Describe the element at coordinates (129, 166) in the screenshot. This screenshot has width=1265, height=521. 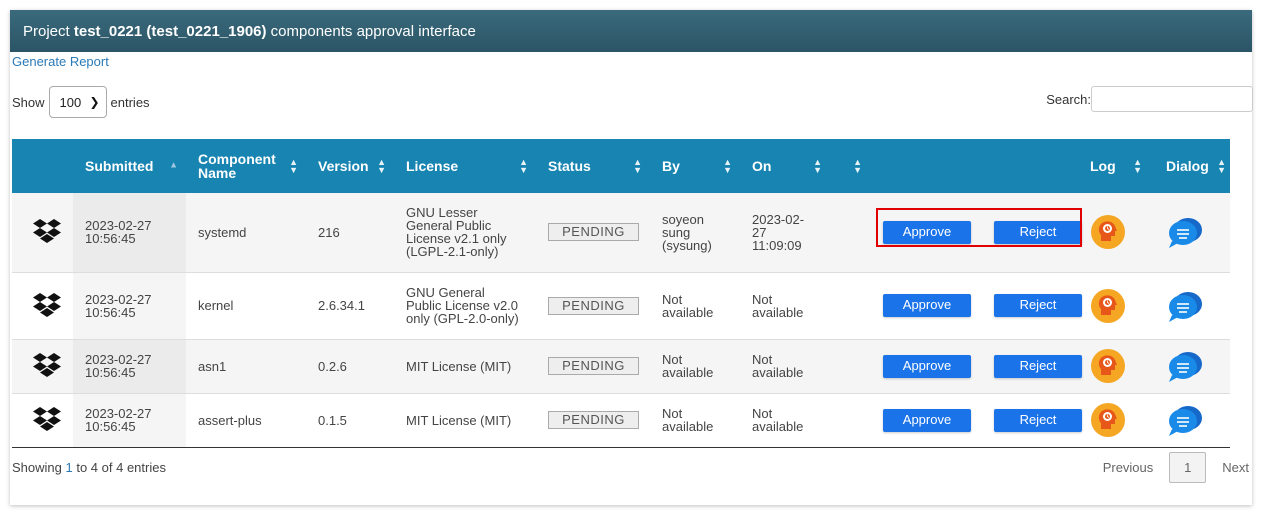
I see `col-submitted: Submitted ▲` at that location.